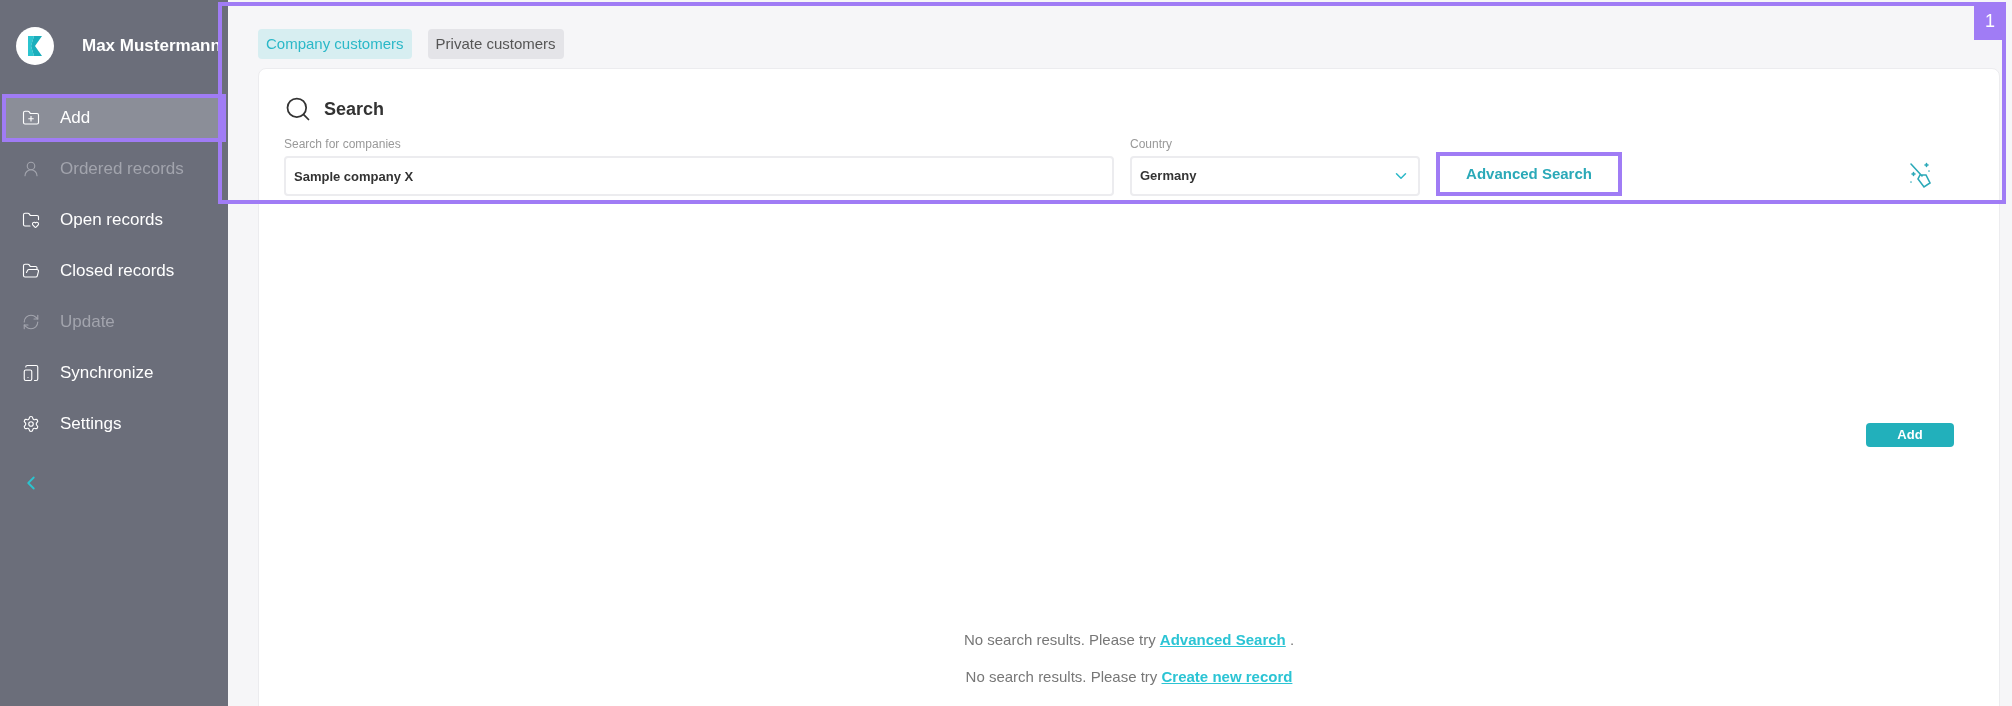 The height and width of the screenshot is (706, 2012). What do you see at coordinates (699, 176) in the screenshot?
I see `company-search-field: Sample company X` at bounding box center [699, 176].